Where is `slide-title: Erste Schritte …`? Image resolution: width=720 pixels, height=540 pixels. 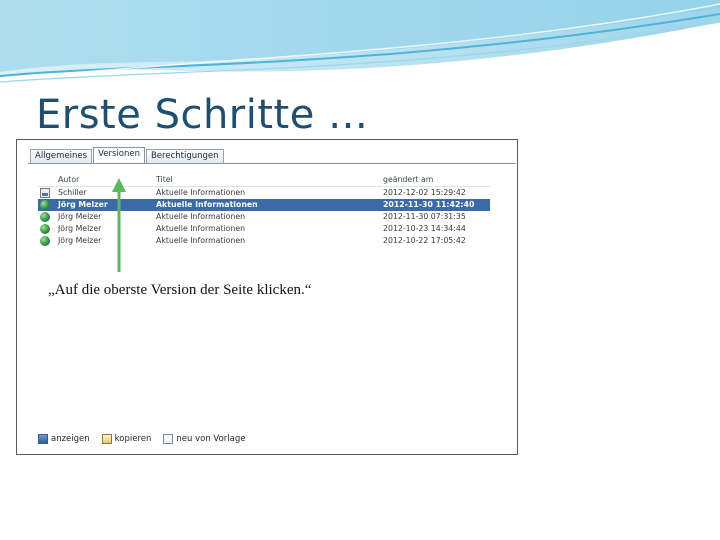 slide-title: Erste Schritte … is located at coordinates (202, 115).